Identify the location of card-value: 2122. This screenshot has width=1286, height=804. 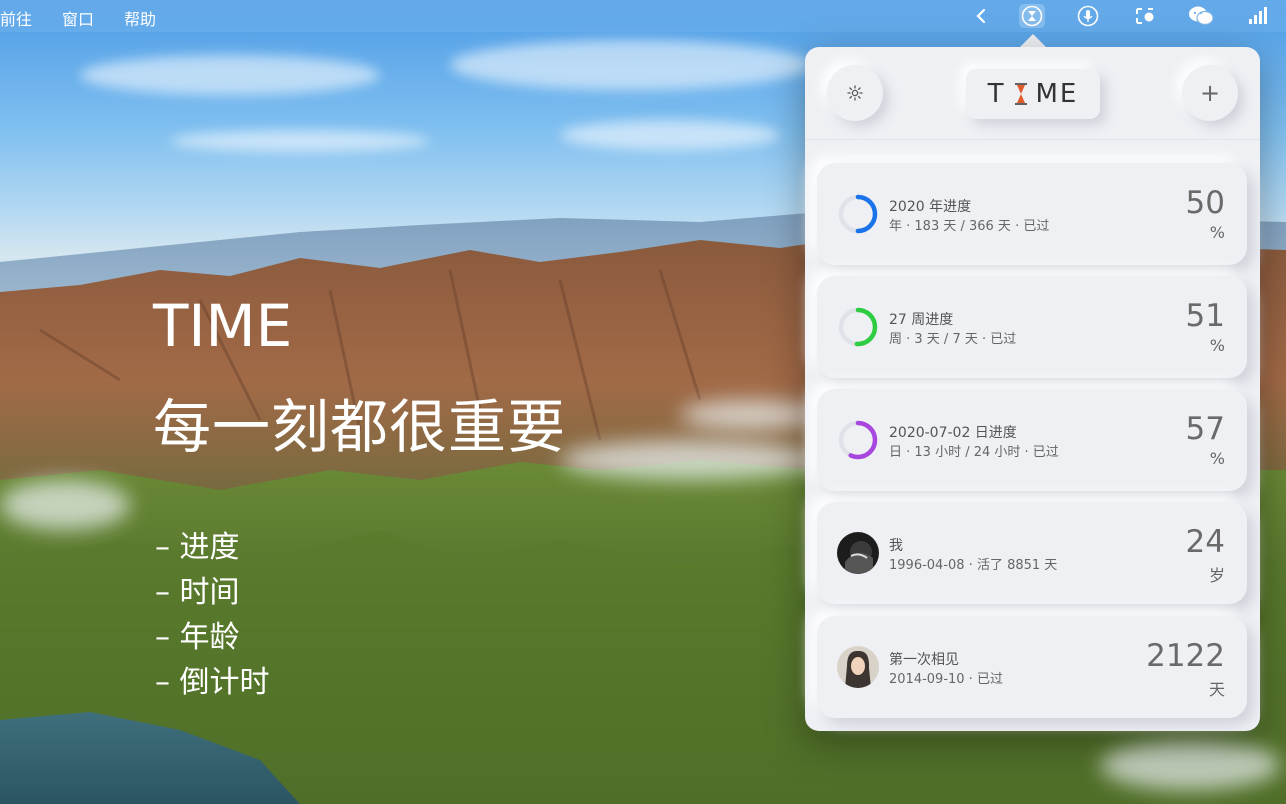
(1185, 656).